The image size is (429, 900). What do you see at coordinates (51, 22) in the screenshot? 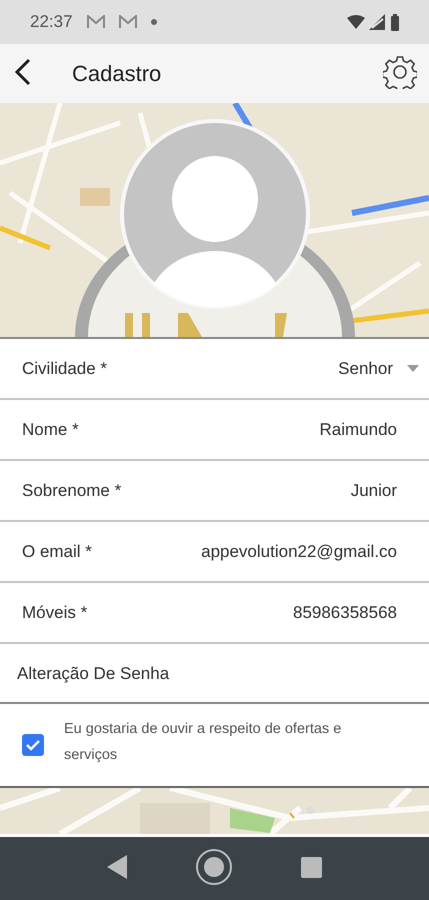
I see `status-time: 22:37` at bounding box center [51, 22].